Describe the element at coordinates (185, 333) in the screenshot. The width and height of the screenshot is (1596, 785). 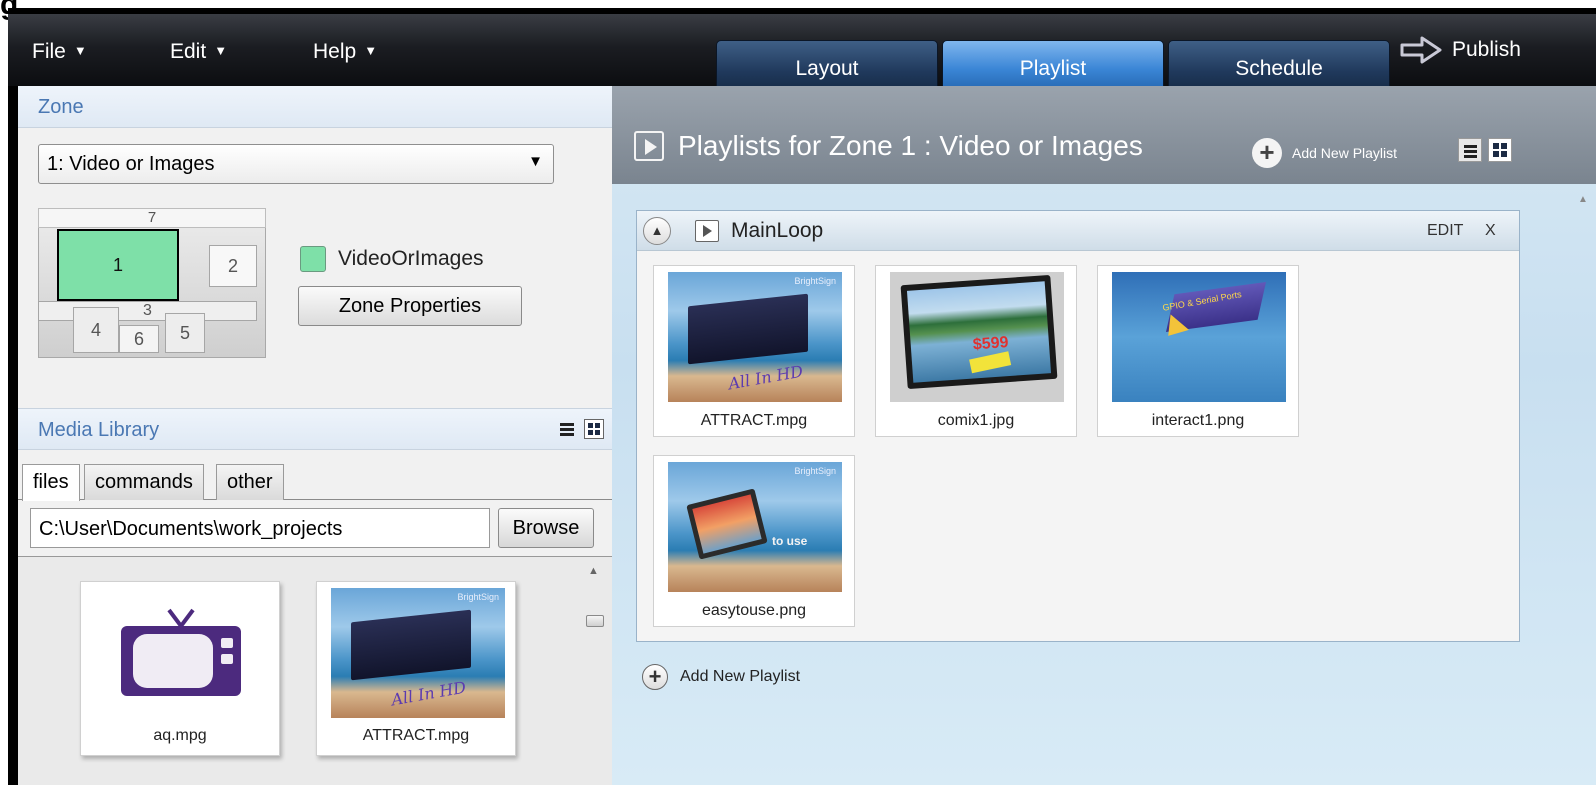
I see `zone-5: 5` at that location.